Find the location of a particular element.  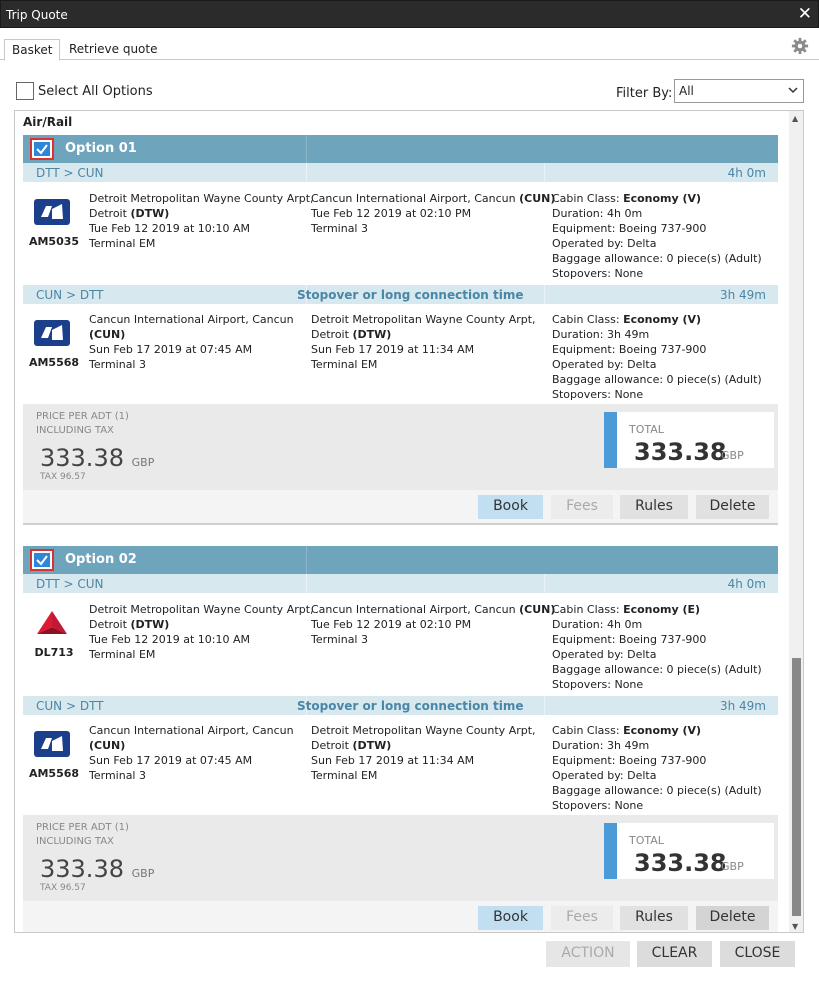

filter-select: All is located at coordinates (739, 91).